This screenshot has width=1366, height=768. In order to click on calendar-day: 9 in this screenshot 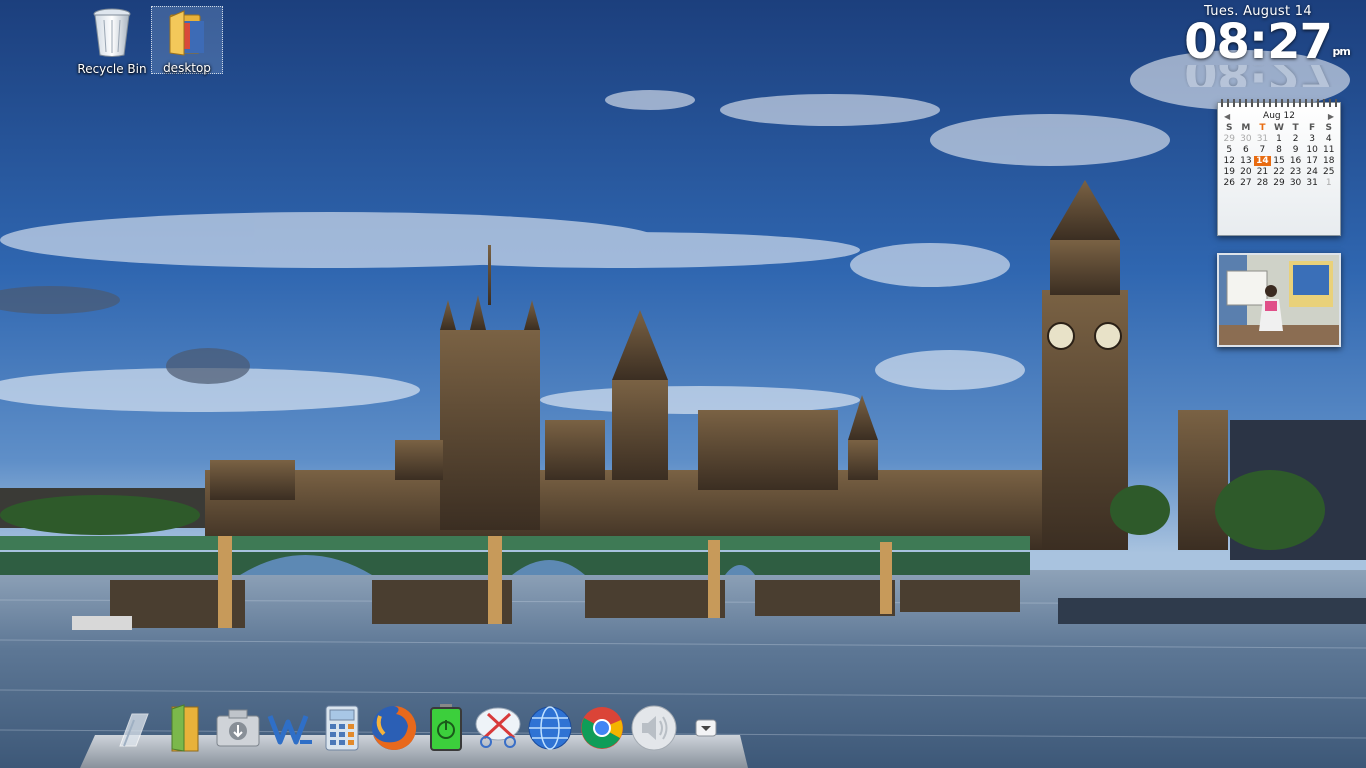, I will do `click(1295, 150)`.